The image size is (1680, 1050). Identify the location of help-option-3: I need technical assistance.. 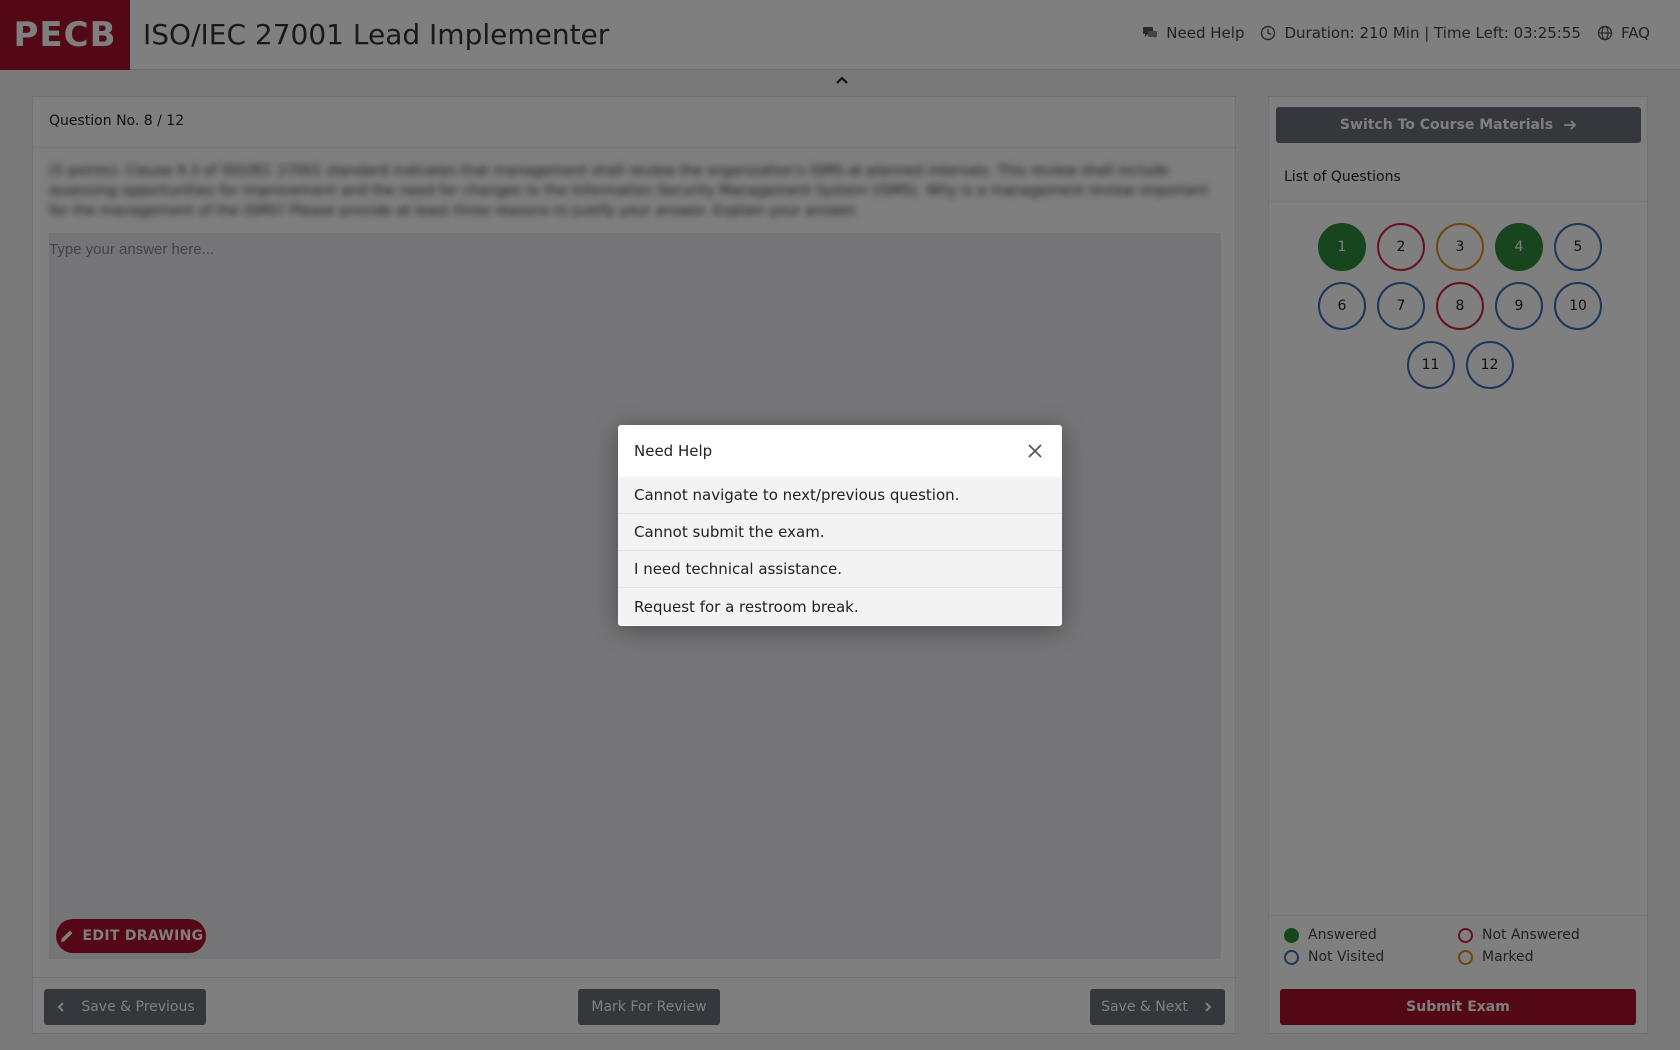
(840, 569).